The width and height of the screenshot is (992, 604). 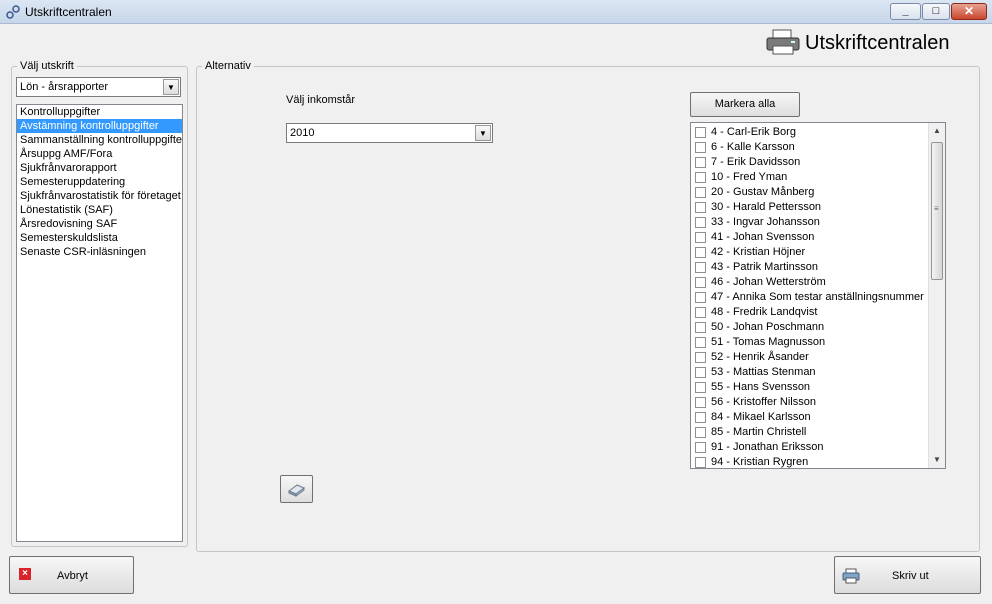 What do you see at coordinates (766, 207) in the screenshot?
I see `employee-label: 30 - Harald Pettersson` at bounding box center [766, 207].